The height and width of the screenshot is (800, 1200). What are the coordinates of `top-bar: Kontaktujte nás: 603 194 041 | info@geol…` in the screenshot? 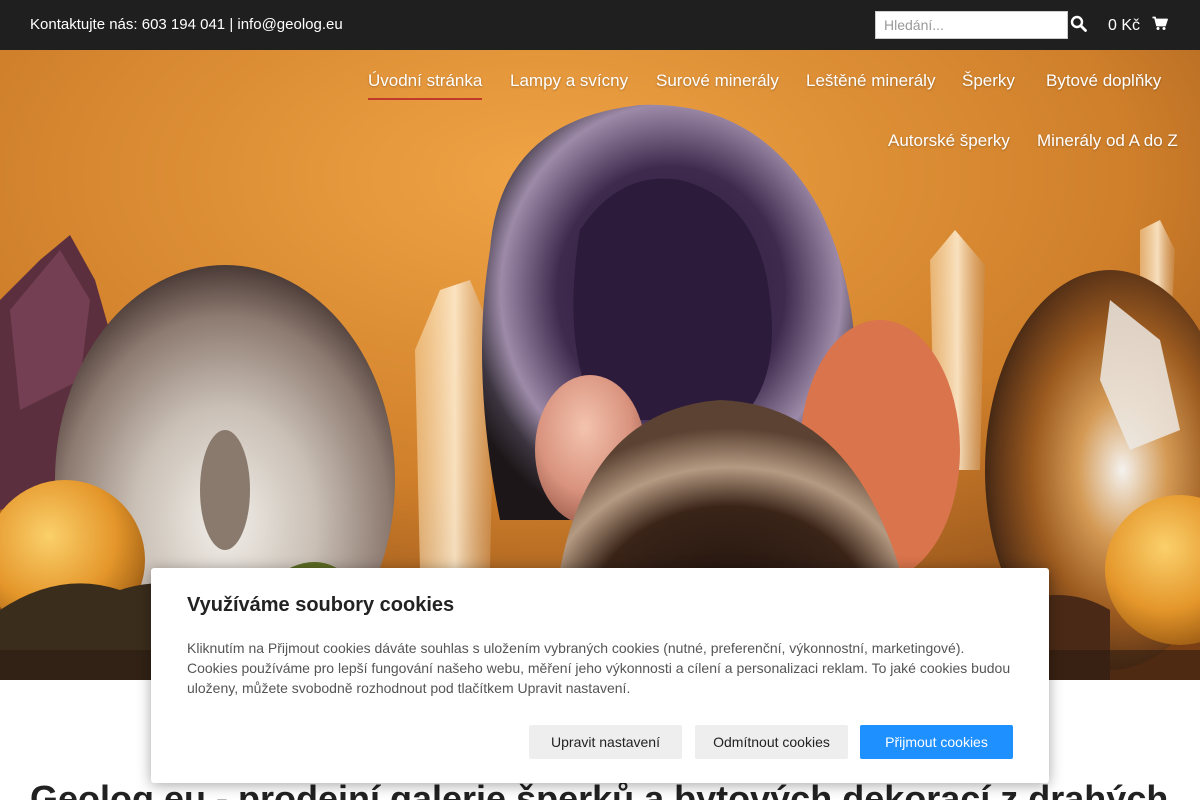 It's located at (600, 25).